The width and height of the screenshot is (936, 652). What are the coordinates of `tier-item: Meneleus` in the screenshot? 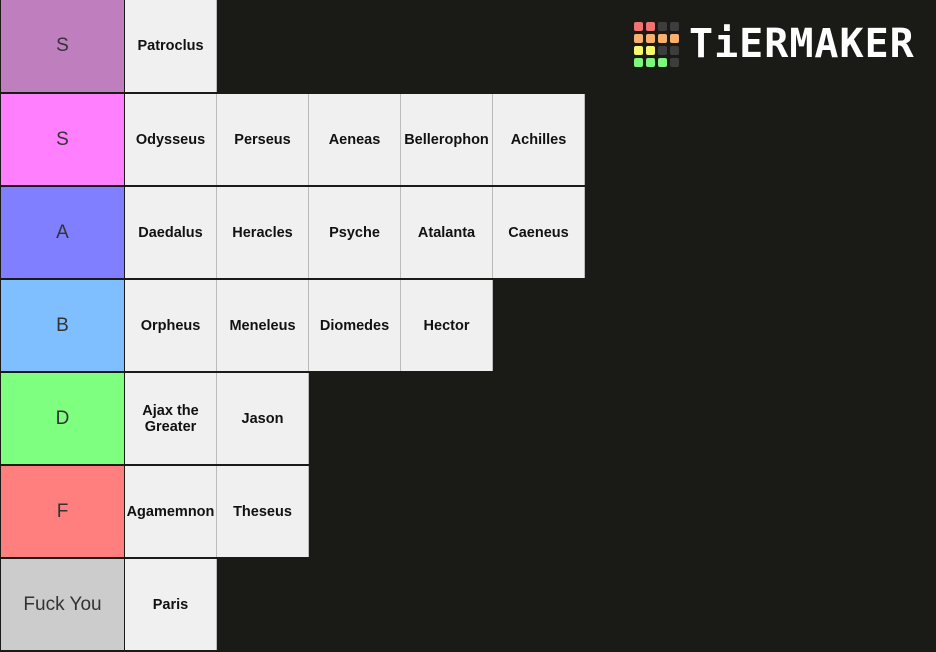 It's located at (263, 325).